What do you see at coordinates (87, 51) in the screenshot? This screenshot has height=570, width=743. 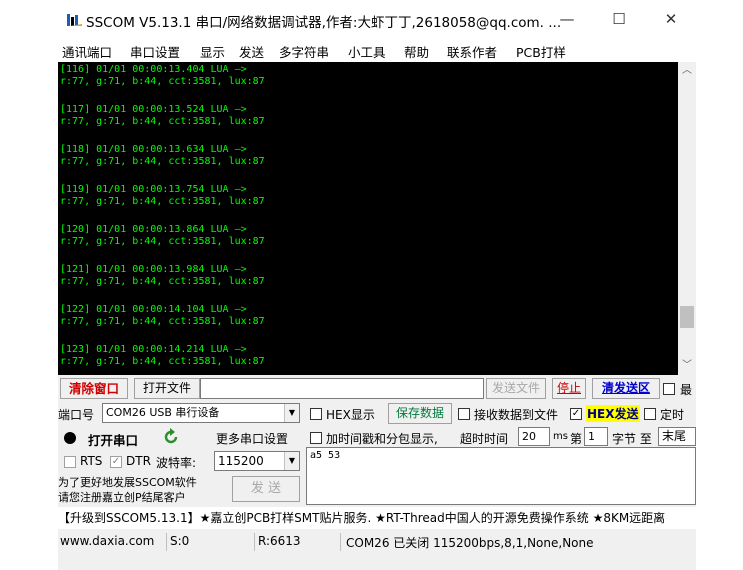 I see `menu-comm-port: 通讯端口` at bounding box center [87, 51].